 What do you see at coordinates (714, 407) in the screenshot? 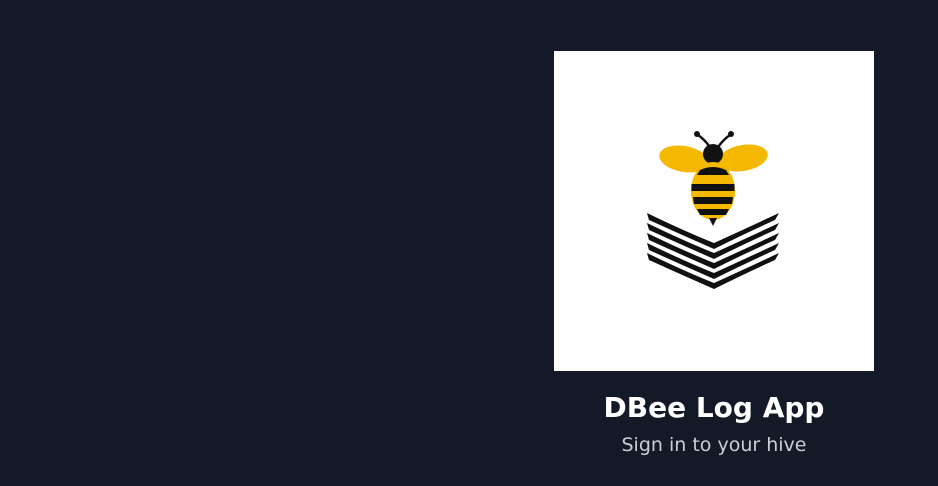
I see `app-title: DBee Log App` at bounding box center [714, 407].